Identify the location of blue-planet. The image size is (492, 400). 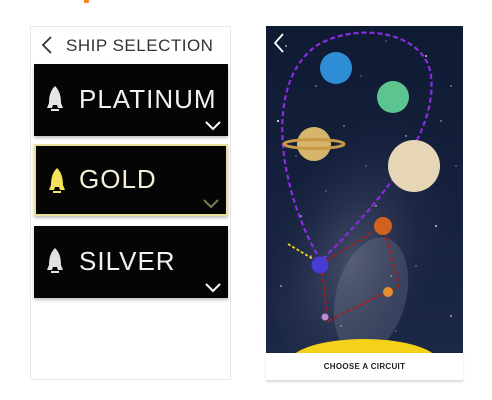
(336, 68).